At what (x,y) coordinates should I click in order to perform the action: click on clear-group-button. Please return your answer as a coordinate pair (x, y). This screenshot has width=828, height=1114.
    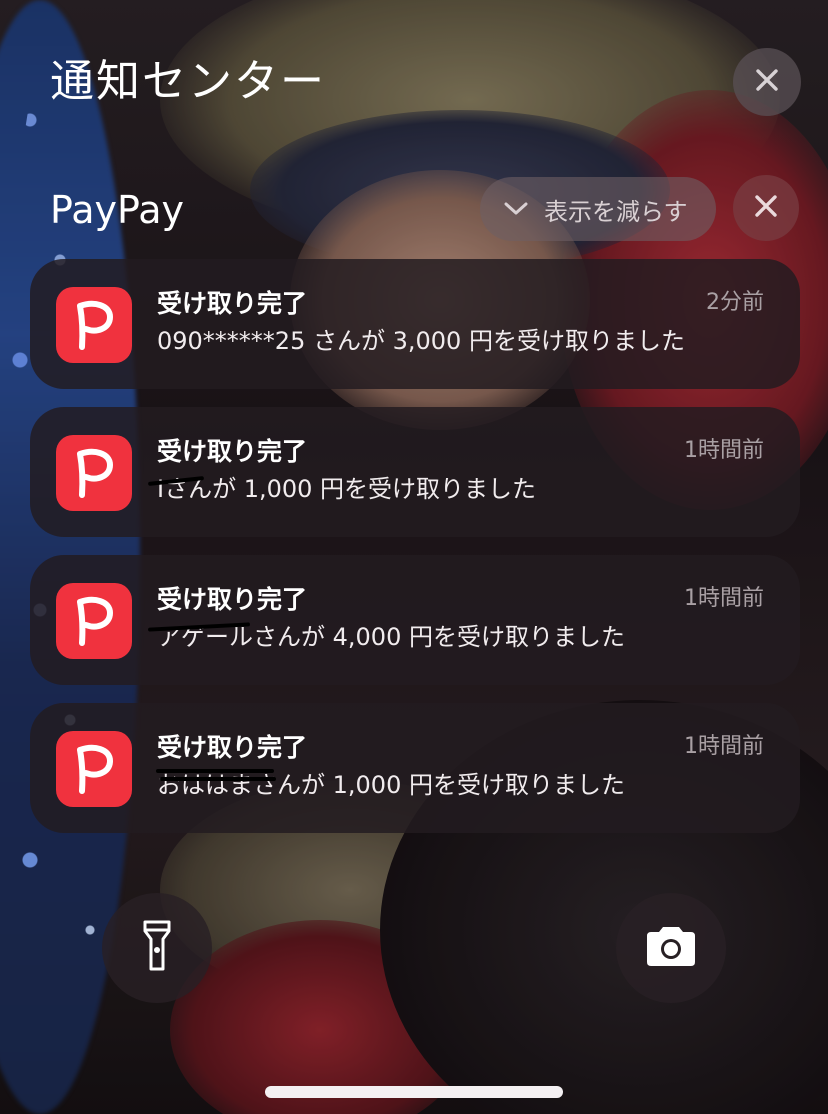
    Looking at the image, I should click on (766, 208).